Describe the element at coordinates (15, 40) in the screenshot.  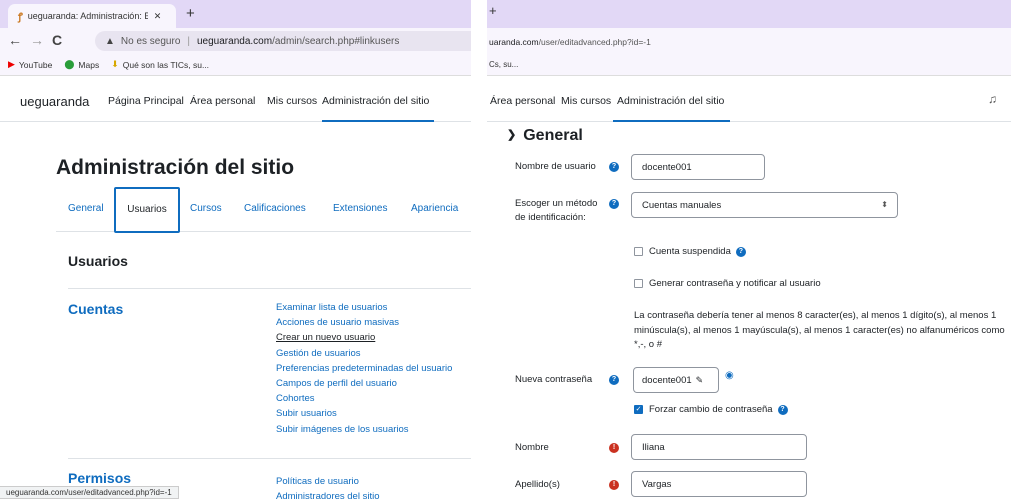
I see `back-icon: ←` at that location.